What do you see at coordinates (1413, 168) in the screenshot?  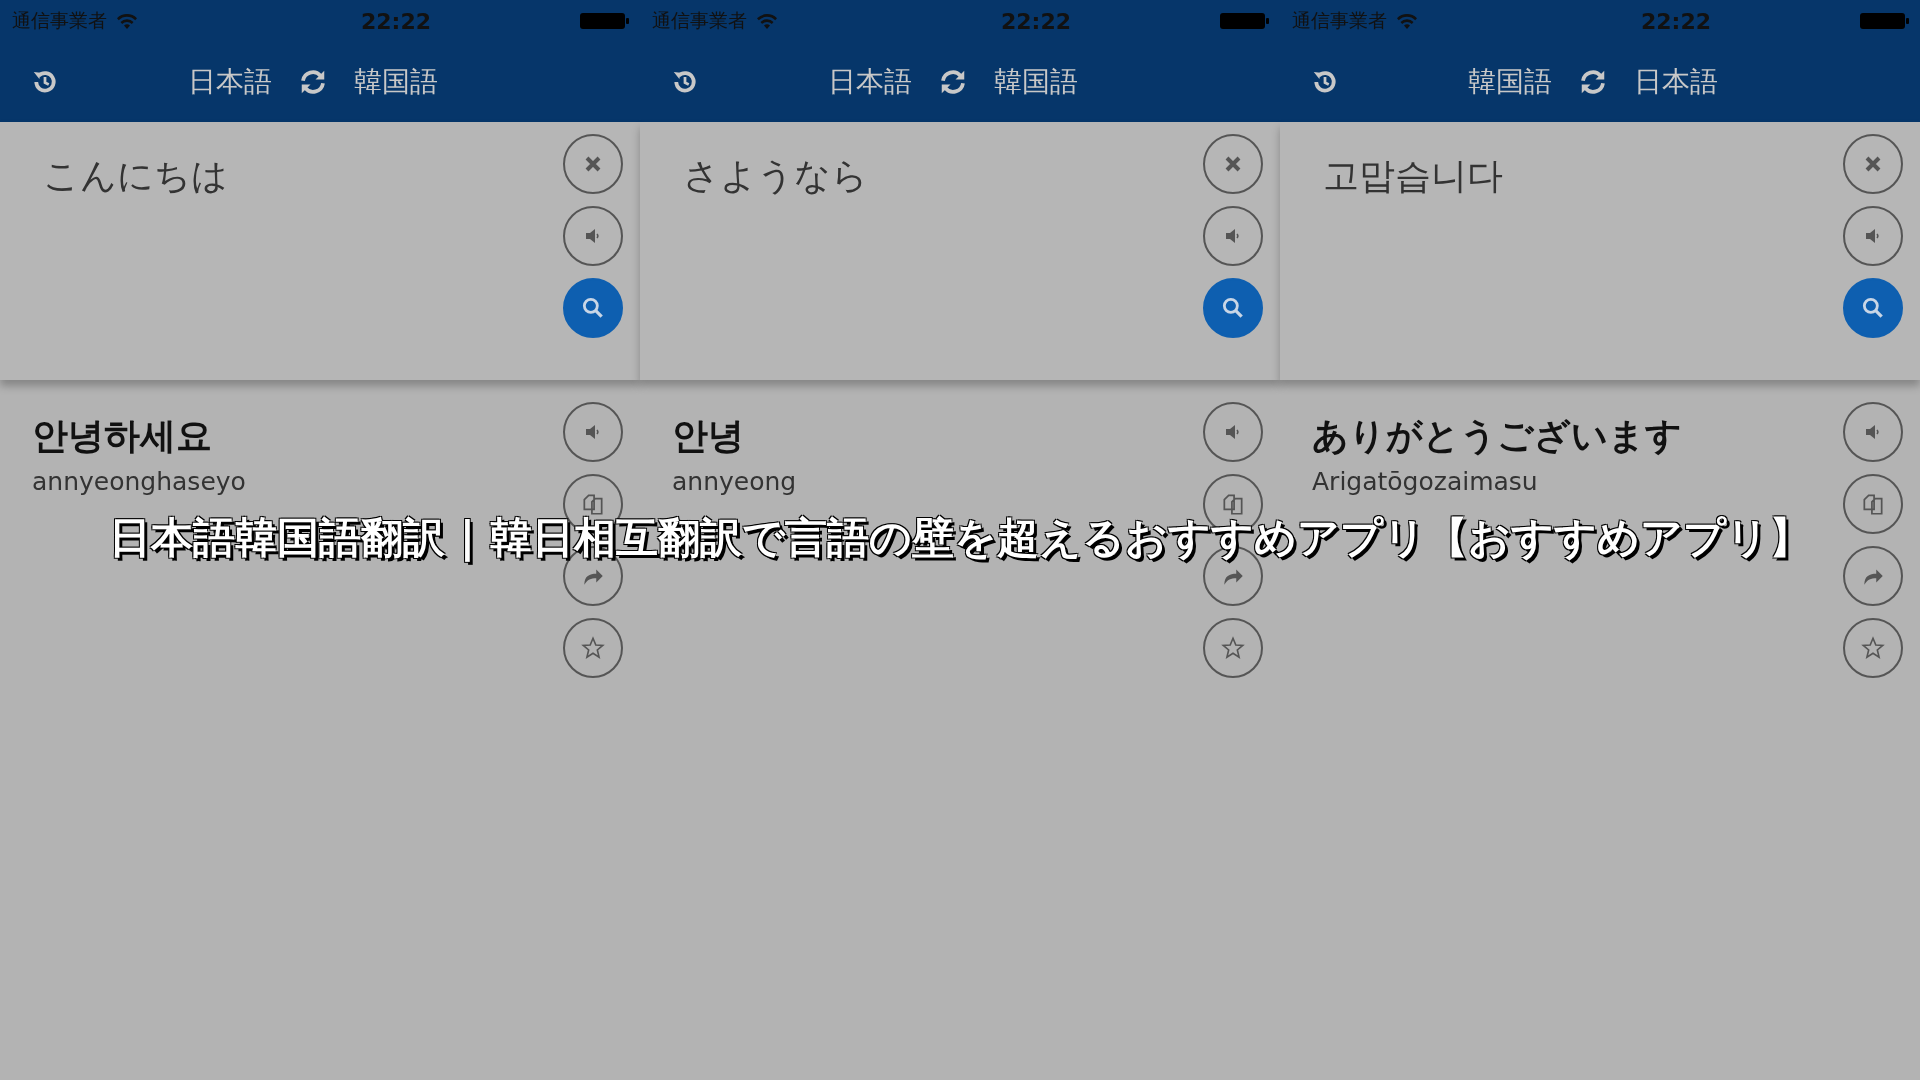 I see `input-field: 고맙습니다` at bounding box center [1413, 168].